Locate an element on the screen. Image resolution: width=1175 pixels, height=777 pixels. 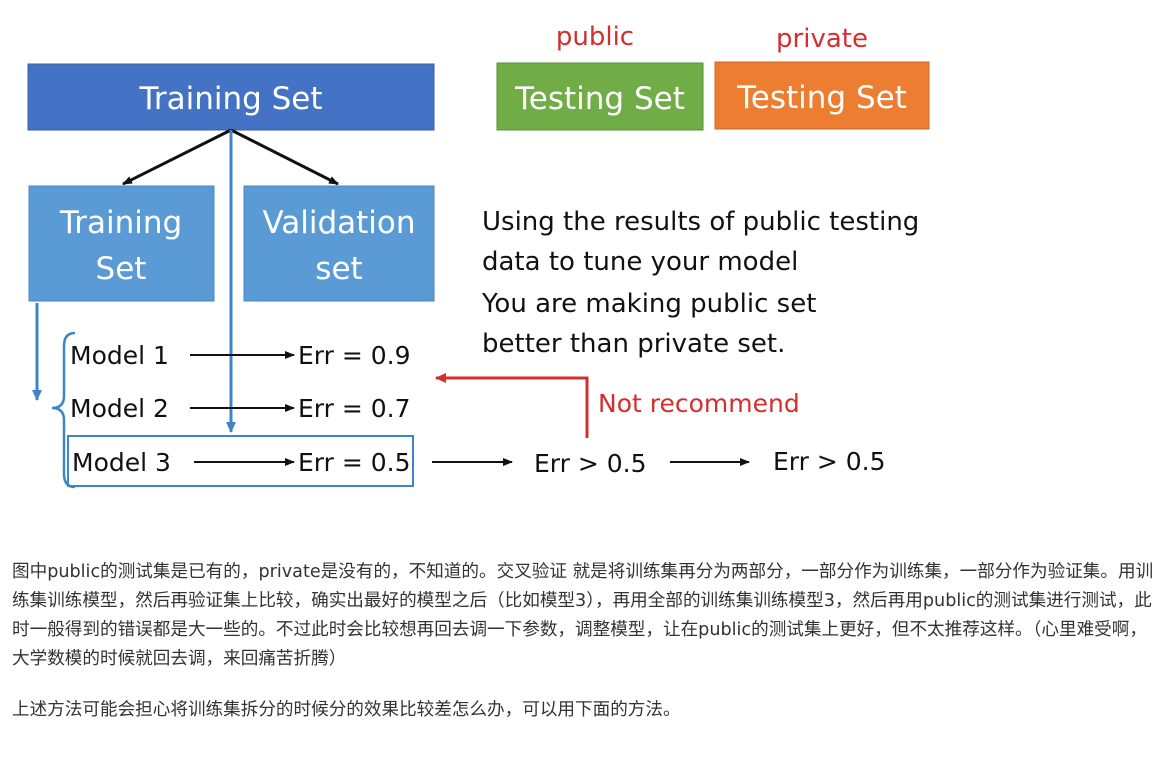
model-1-label: Model 1 is located at coordinates (119, 355).